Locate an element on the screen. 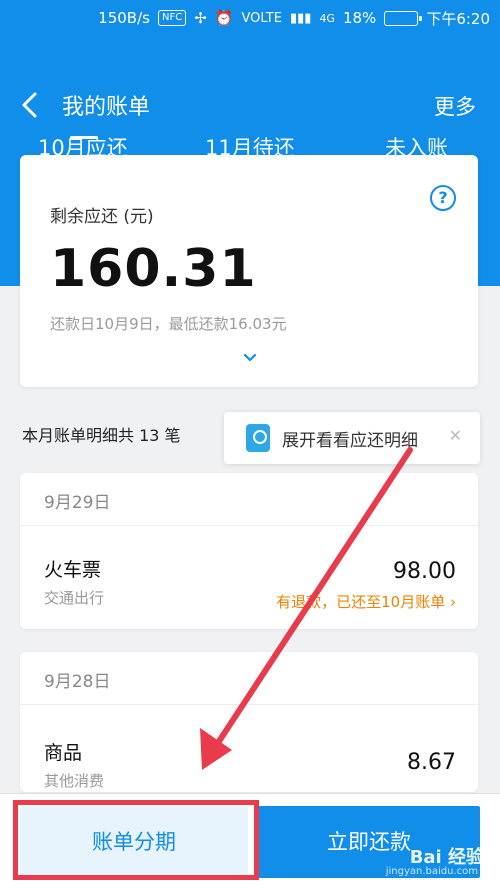 The height and width of the screenshot is (889, 500). remaining-amount: 160.31 is located at coordinates (153, 269).